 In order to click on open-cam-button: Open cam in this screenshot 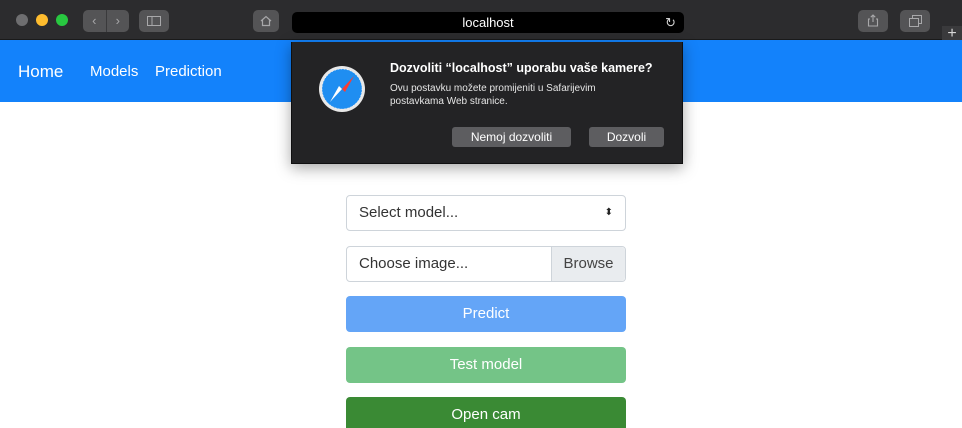, I will do `click(486, 412)`.